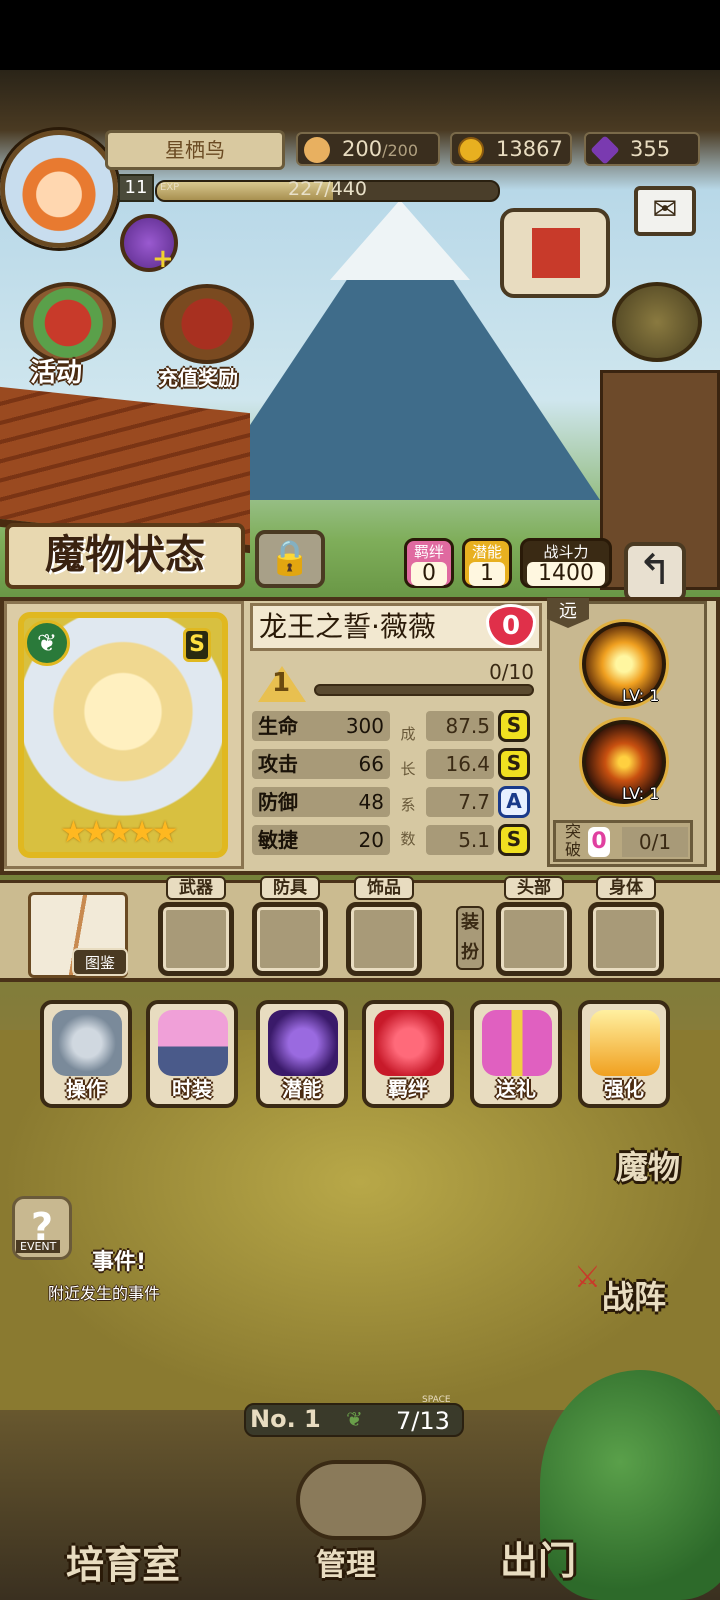 This screenshot has height=1600, width=720. I want to click on fashion-button: 时装, so click(192, 1054).